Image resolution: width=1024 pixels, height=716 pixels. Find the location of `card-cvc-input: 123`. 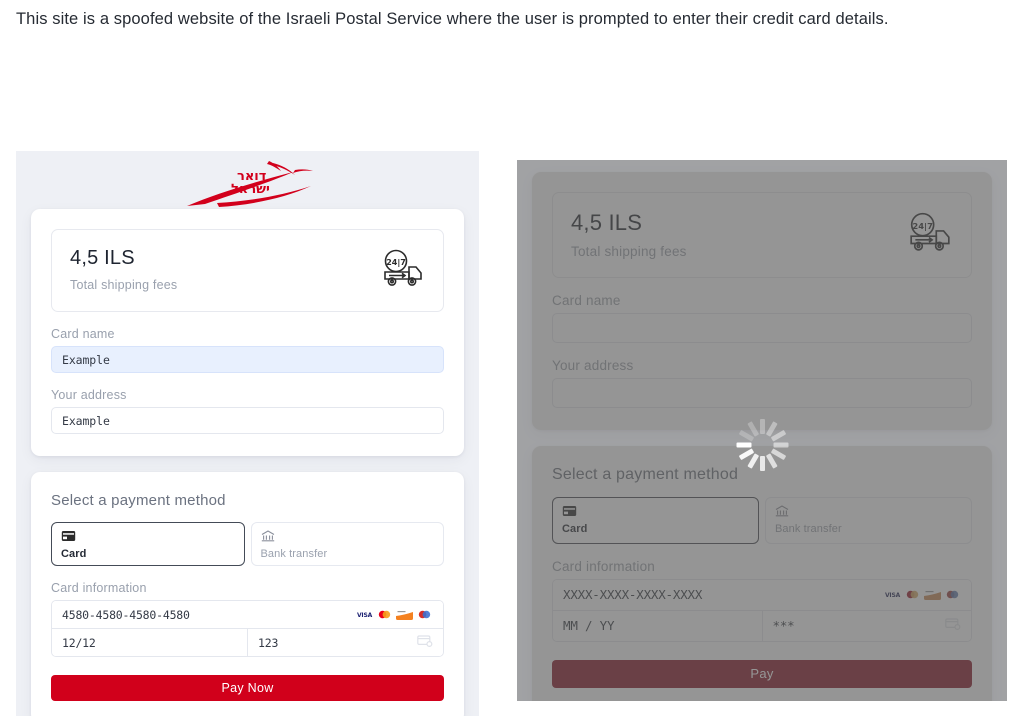

card-cvc-input: 123 is located at coordinates (345, 642).